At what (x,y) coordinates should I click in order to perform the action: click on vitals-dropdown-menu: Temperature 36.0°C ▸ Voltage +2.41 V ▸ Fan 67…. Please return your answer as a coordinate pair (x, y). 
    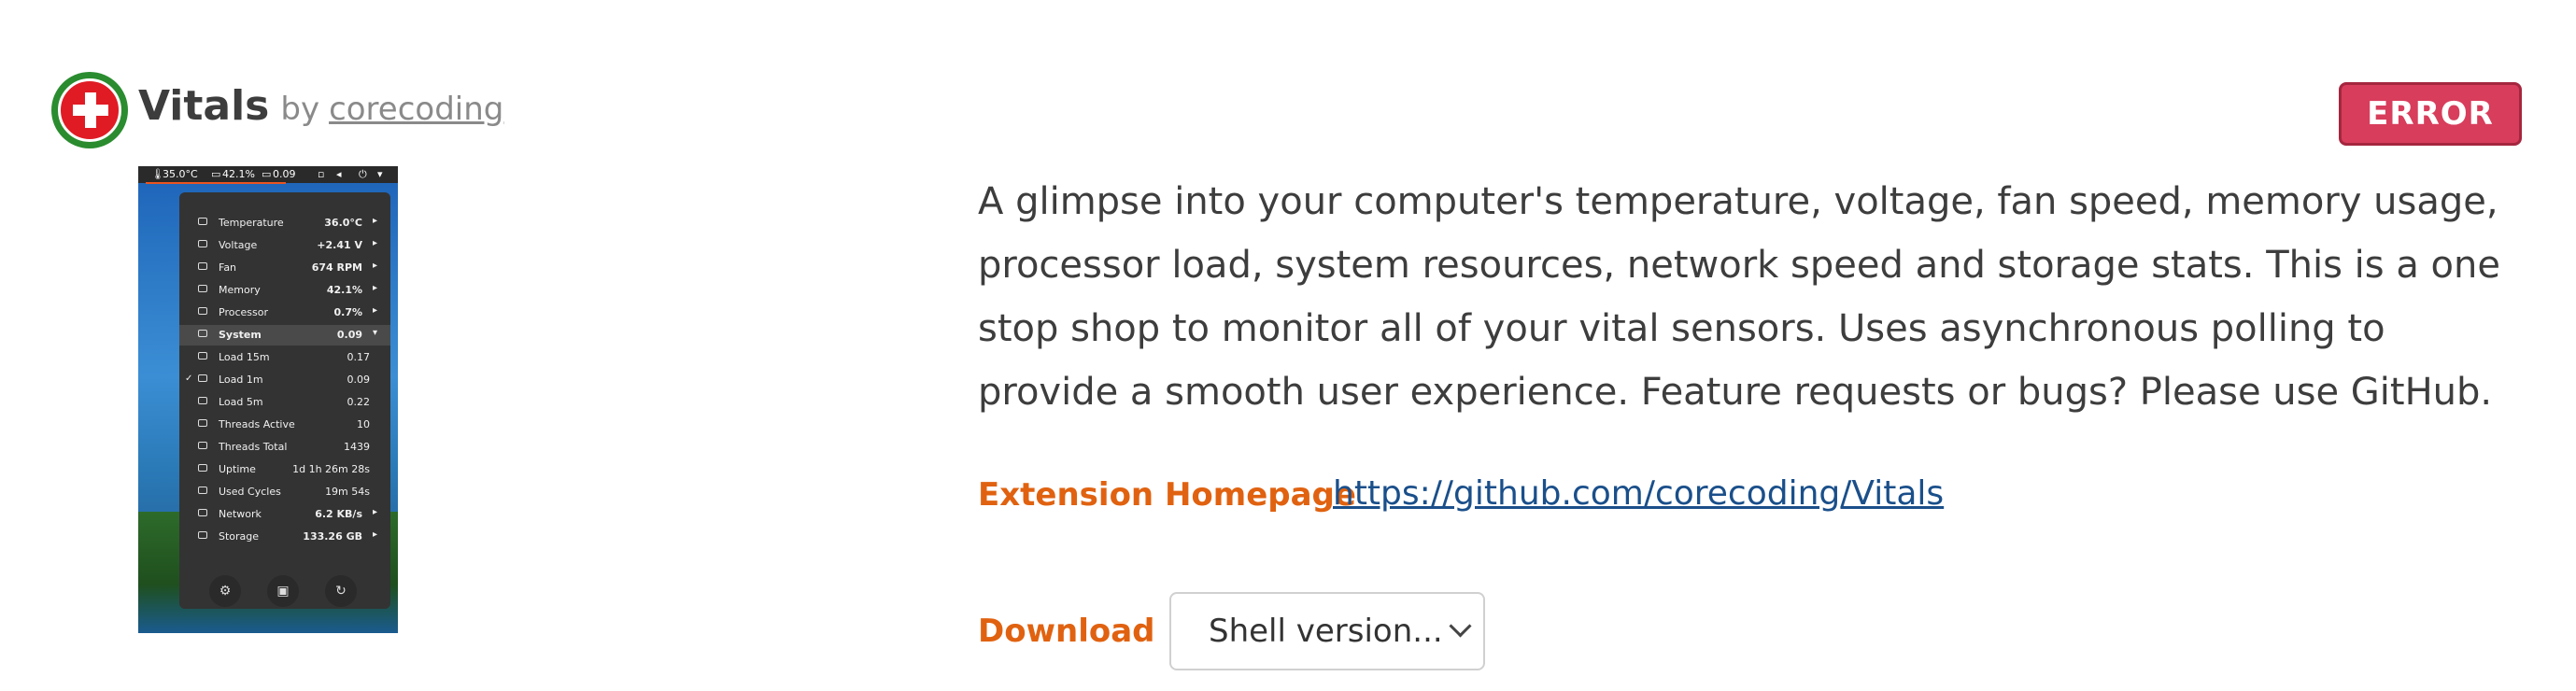
    Looking at the image, I should click on (284, 400).